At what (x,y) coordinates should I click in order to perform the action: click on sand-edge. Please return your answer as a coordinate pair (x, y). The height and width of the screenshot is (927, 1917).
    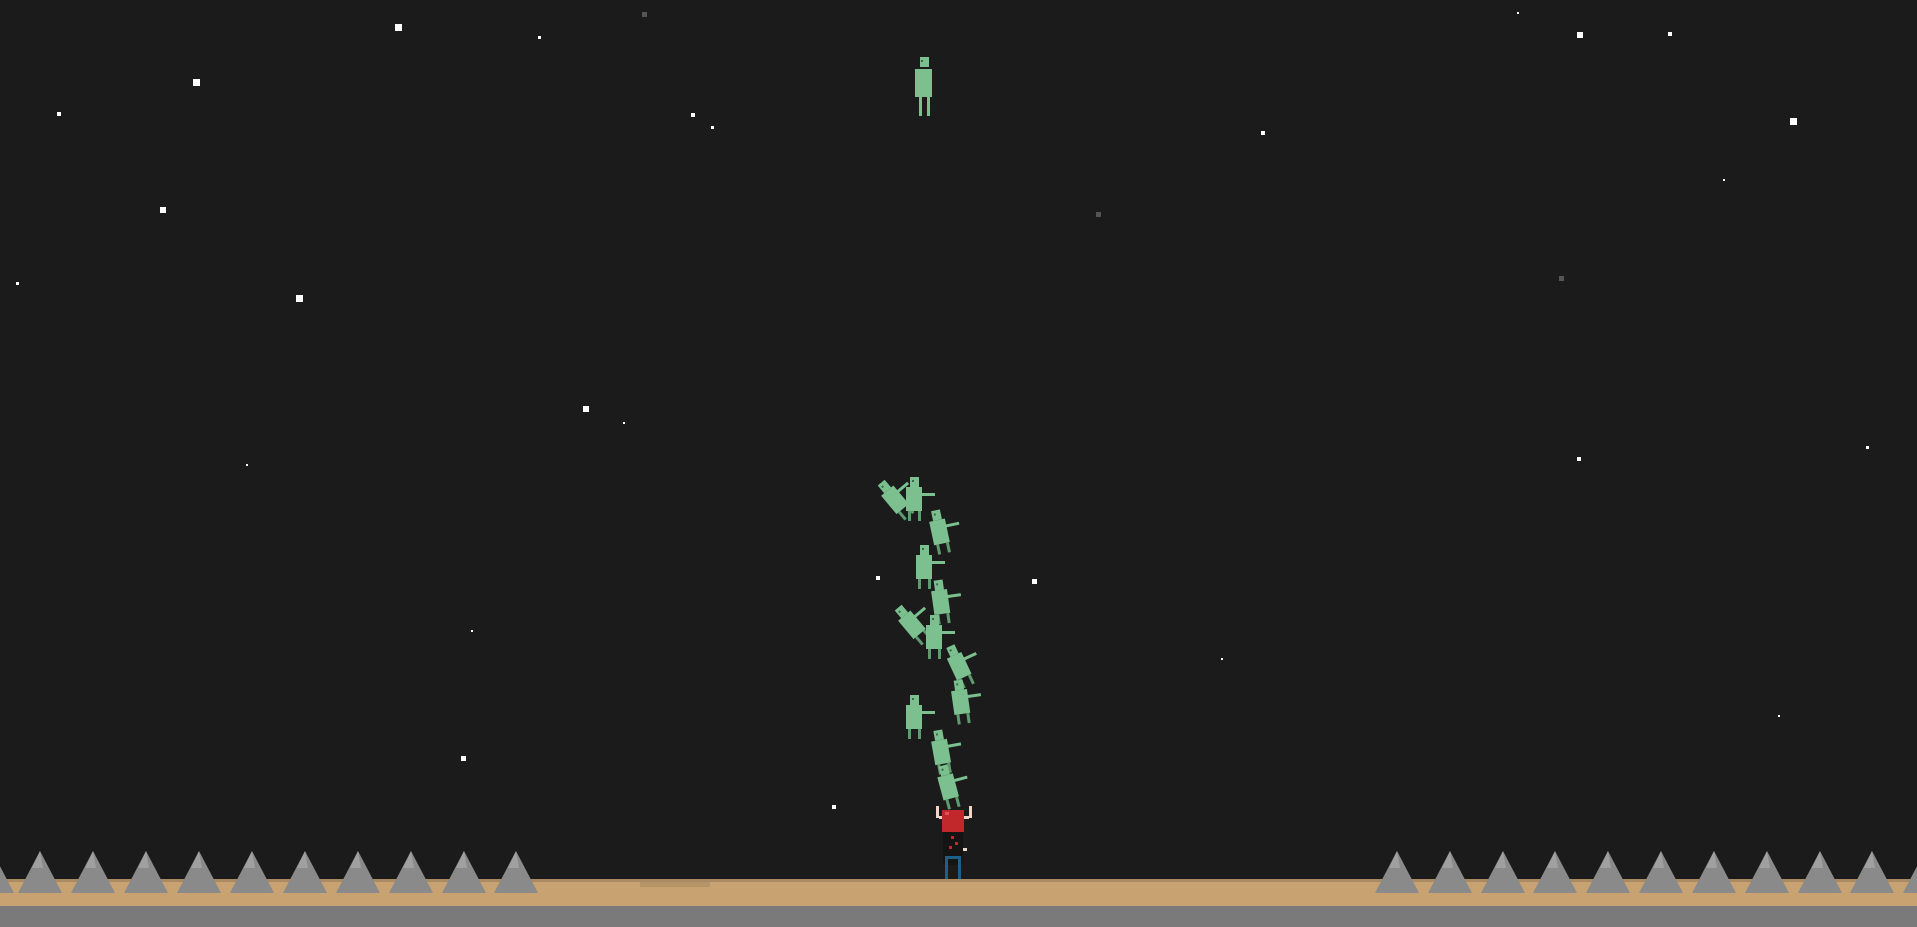
    Looking at the image, I should click on (958, 880).